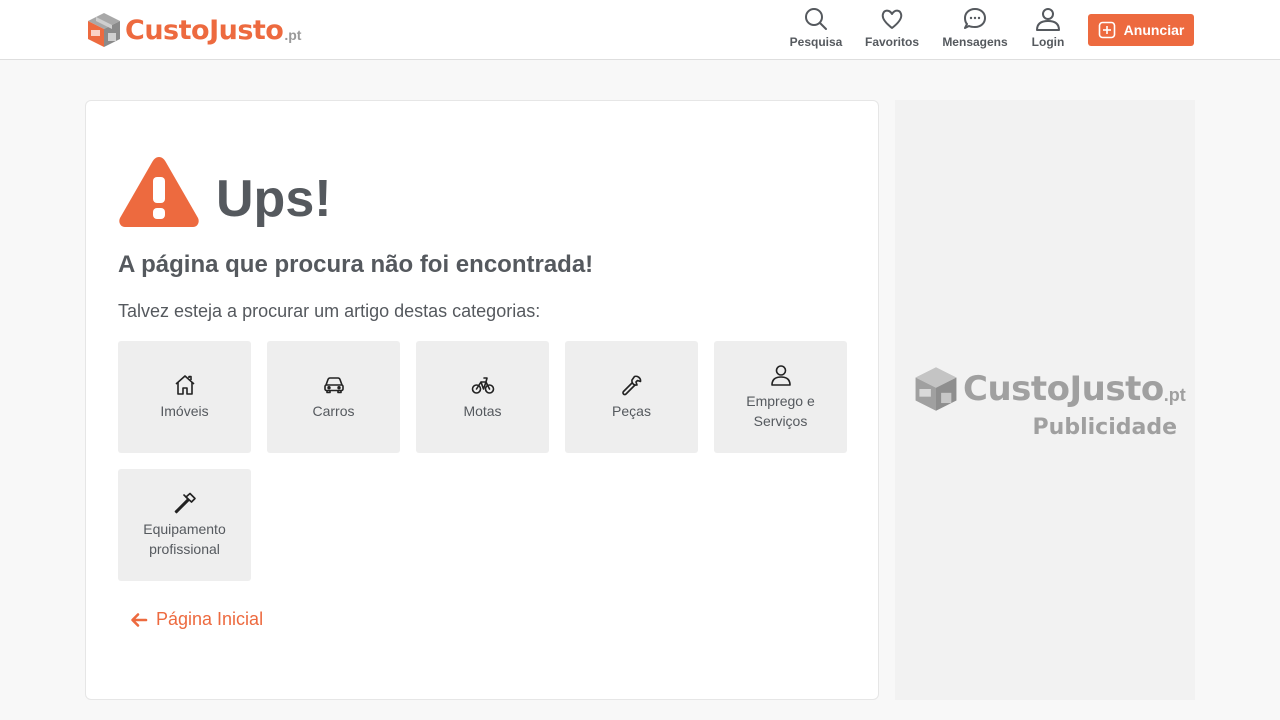 The height and width of the screenshot is (720, 1280). What do you see at coordinates (204, 30) in the screenshot?
I see `logo-wordmark: CustoJusto` at bounding box center [204, 30].